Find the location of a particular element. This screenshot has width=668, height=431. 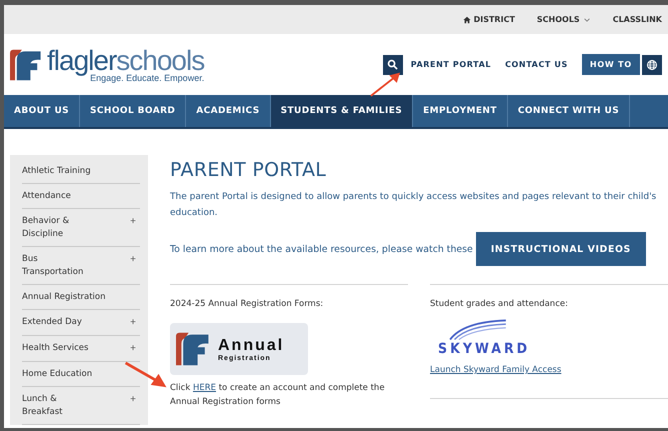

page-title: PARENT PORTAL is located at coordinates (249, 170).